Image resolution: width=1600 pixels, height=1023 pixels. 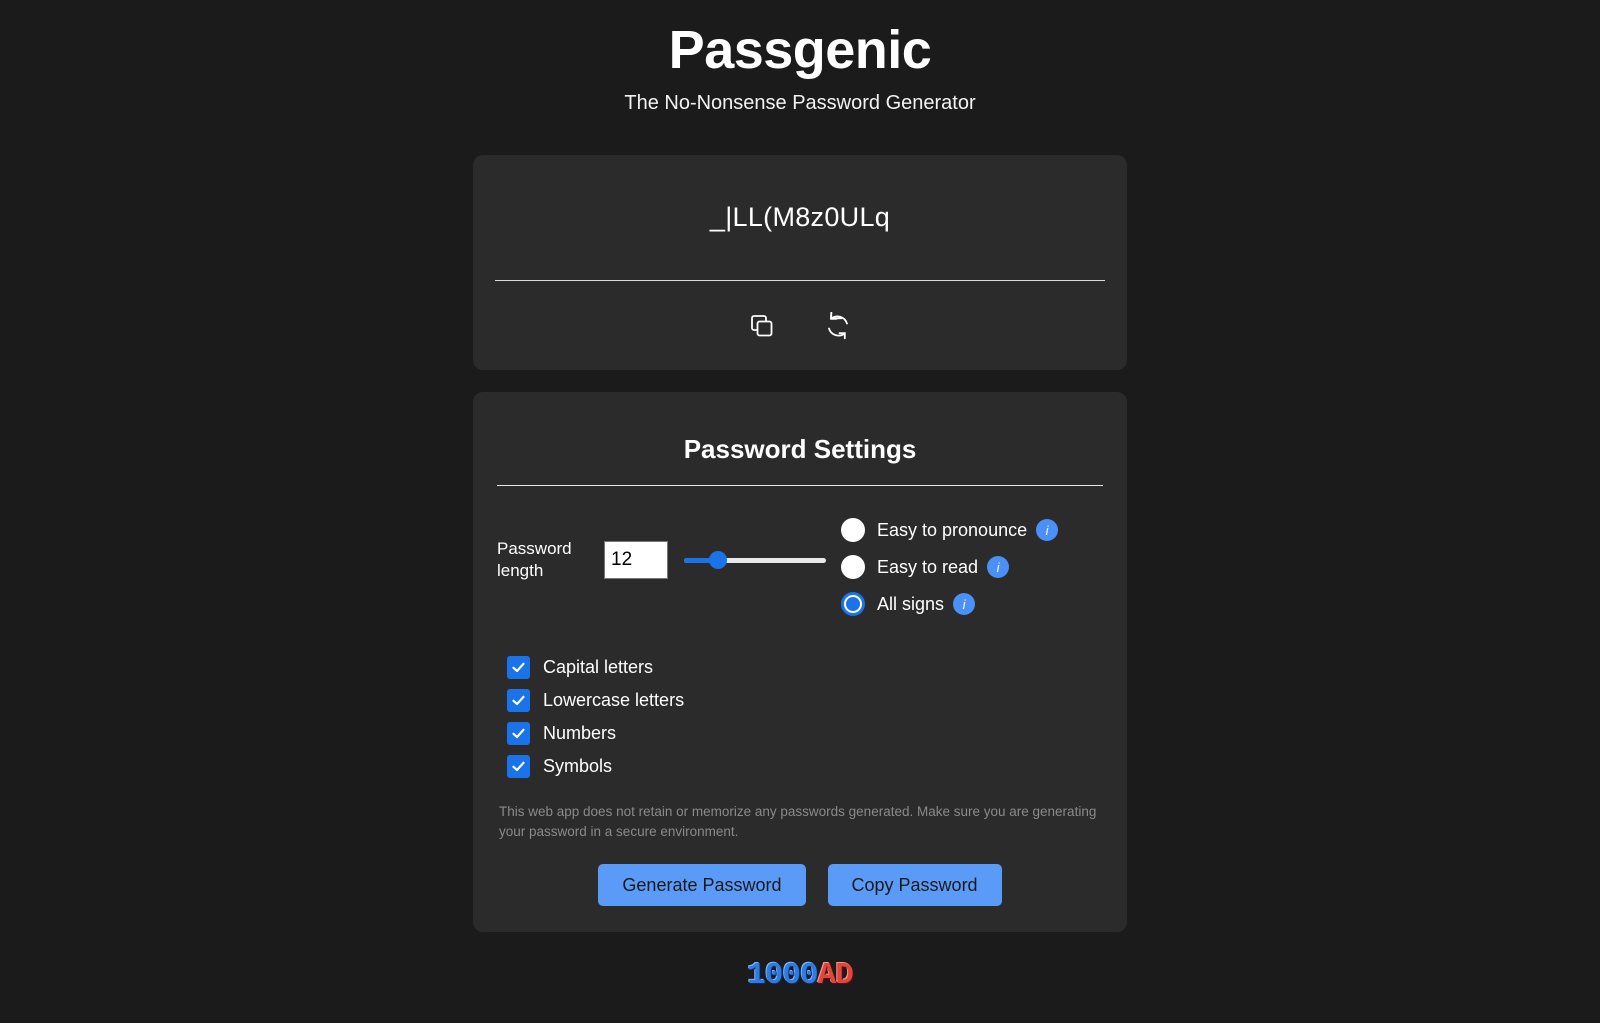 I want to click on settings-top-row: Password length Easy to pronounce i Eas, so click(x=800, y=566).